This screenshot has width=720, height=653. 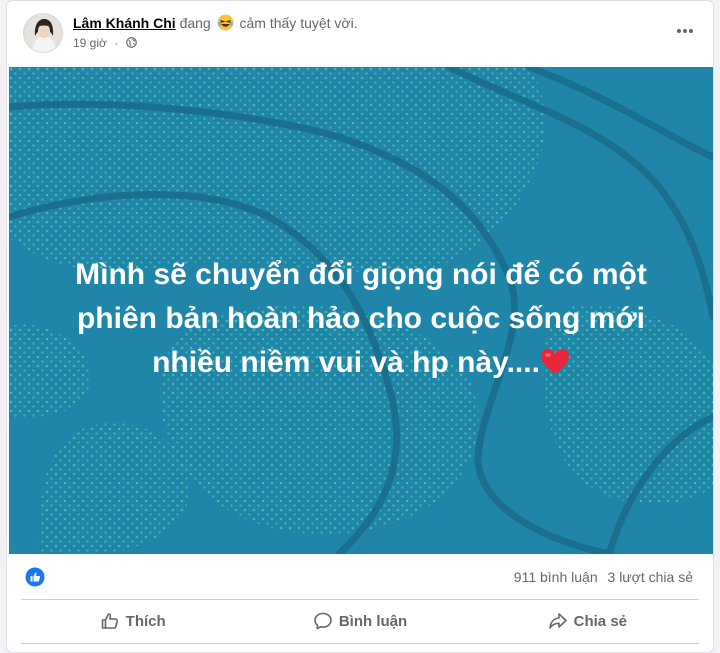 What do you see at coordinates (215, 23) in the screenshot?
I see `author-line: Lâm Khánh Chi đang cảm thấy tuyệt vời.` at bounding box center [215, 23].